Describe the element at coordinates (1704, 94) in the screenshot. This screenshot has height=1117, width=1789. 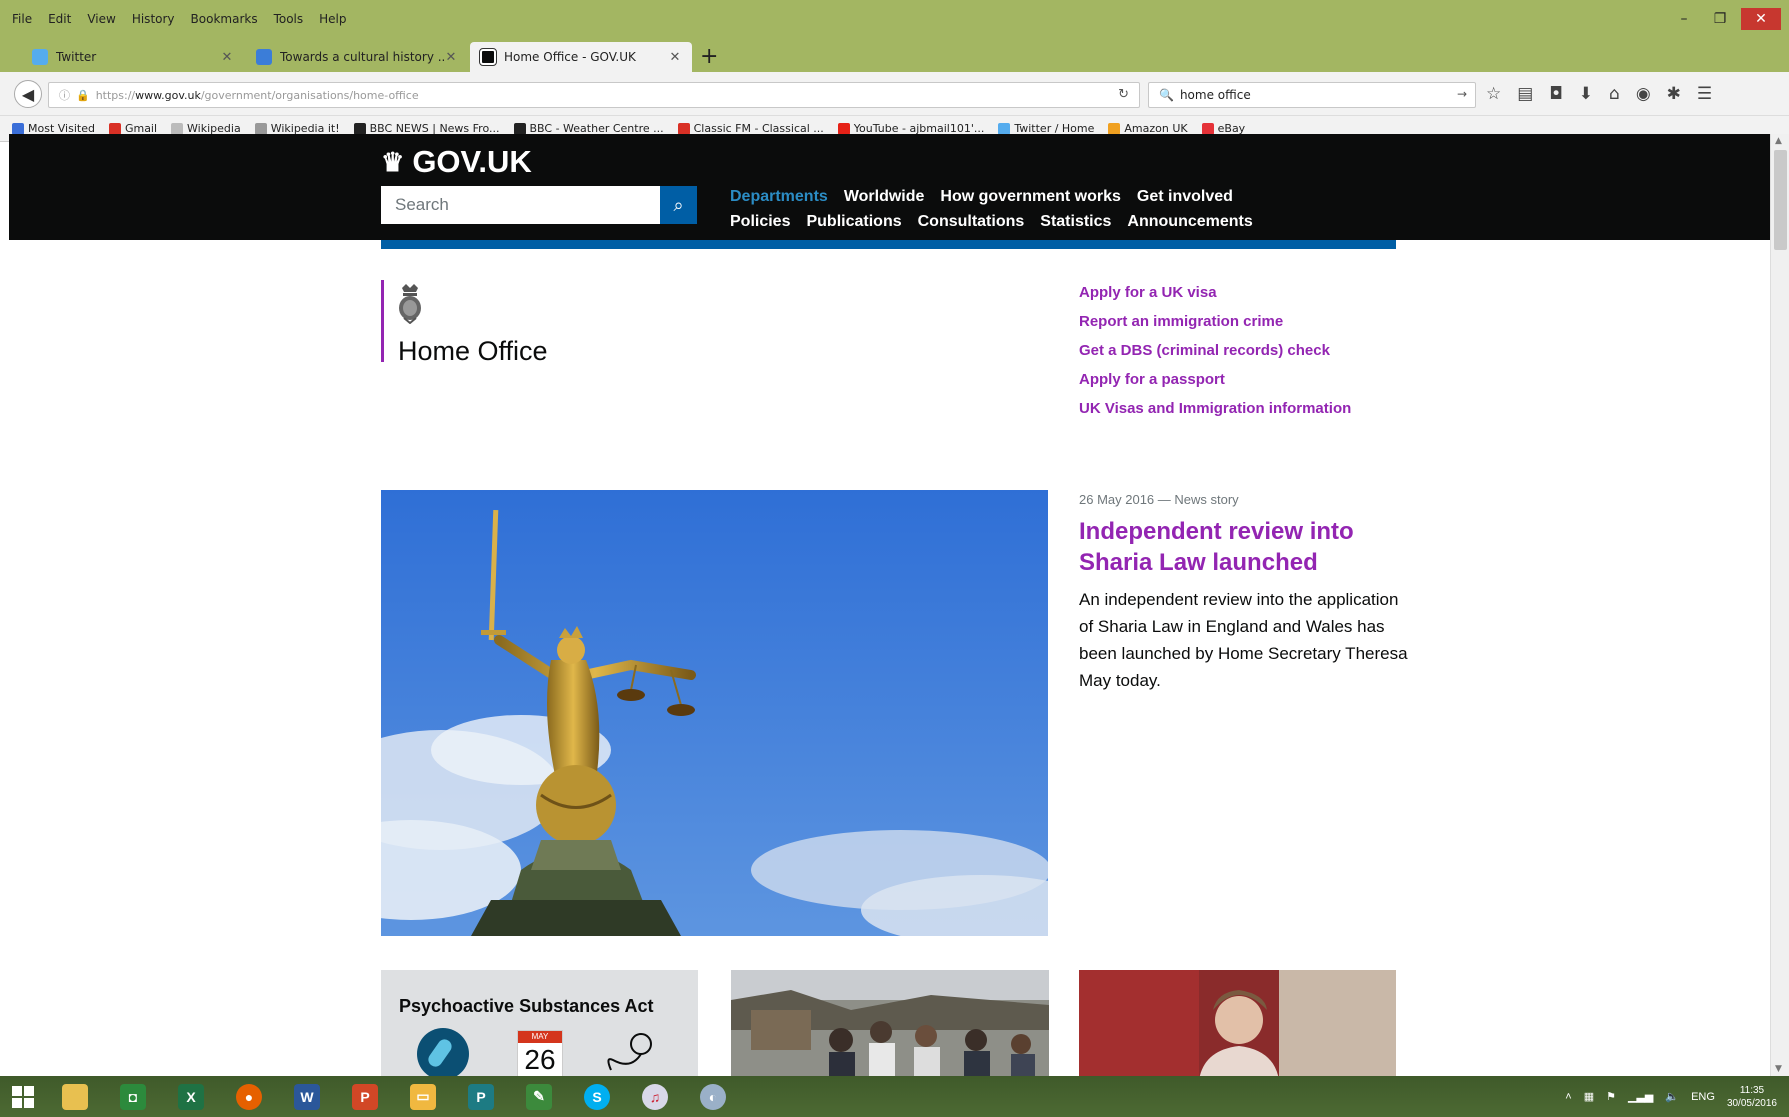
I see `menu-icon: ☰` at that location.